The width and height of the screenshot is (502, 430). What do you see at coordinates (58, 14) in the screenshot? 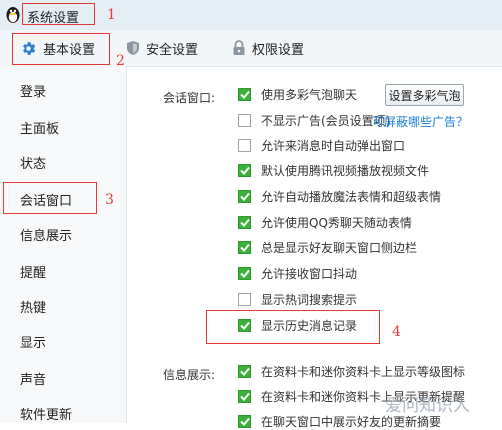
I see `annotation-box-title` at bounding box center [58, 14].